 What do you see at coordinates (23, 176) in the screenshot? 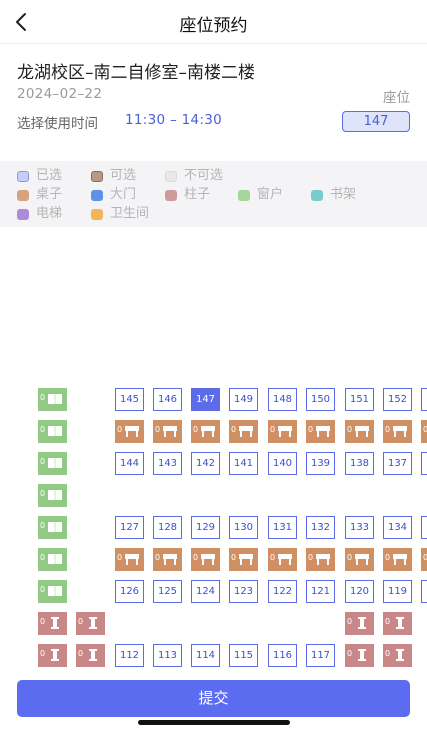
I see `selected-swatch-icon` at bounding box center [23, 176].